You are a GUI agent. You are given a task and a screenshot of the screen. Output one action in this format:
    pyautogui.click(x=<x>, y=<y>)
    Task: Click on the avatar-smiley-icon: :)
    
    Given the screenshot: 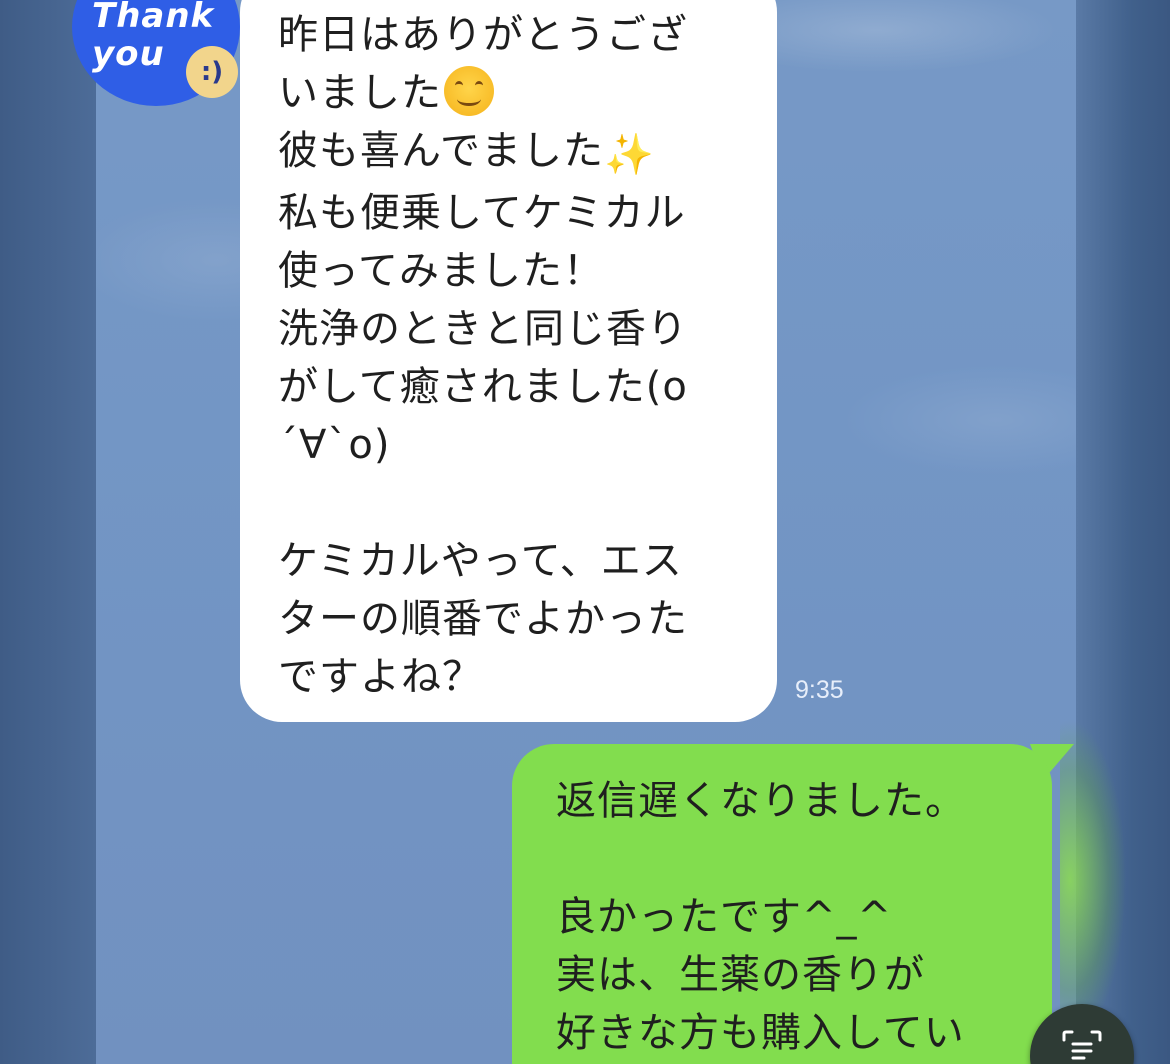 What is the action you would take?
    pyautogui.click(x=212, y=72)
    